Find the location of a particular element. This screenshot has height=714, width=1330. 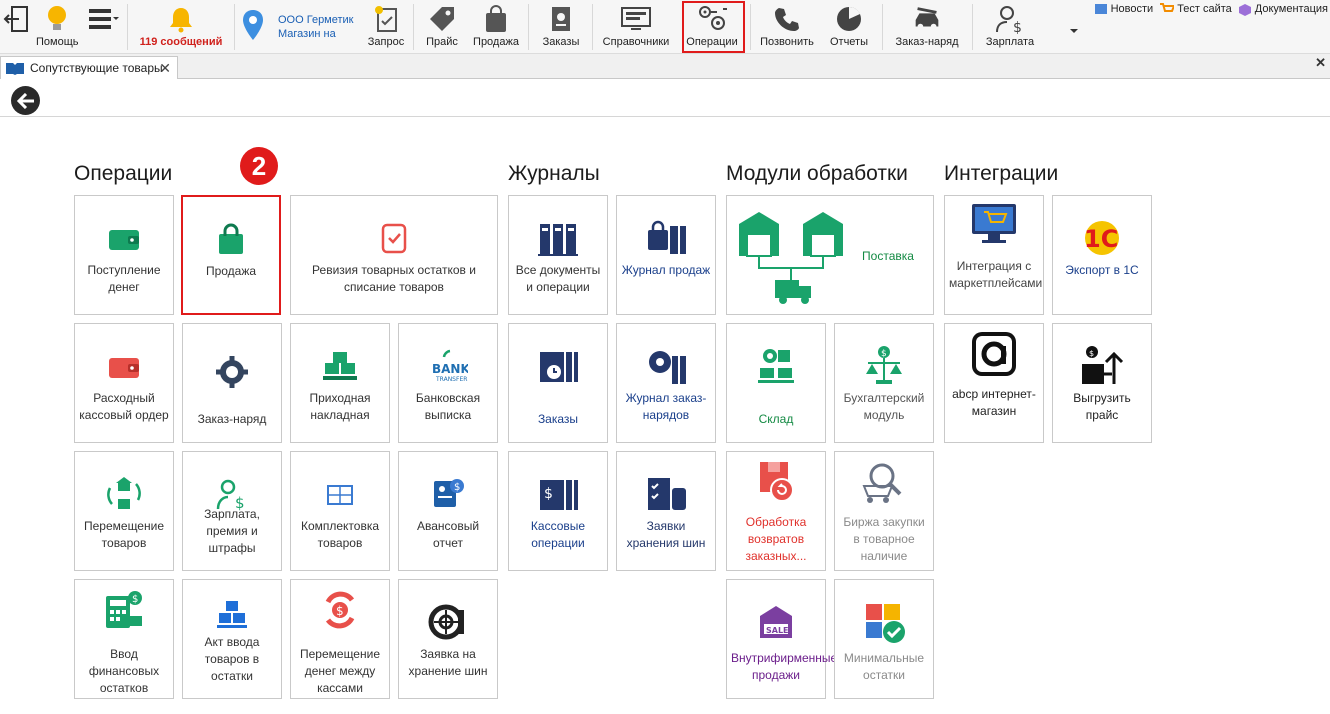

logout-icon is located at coordinates (17, 19).